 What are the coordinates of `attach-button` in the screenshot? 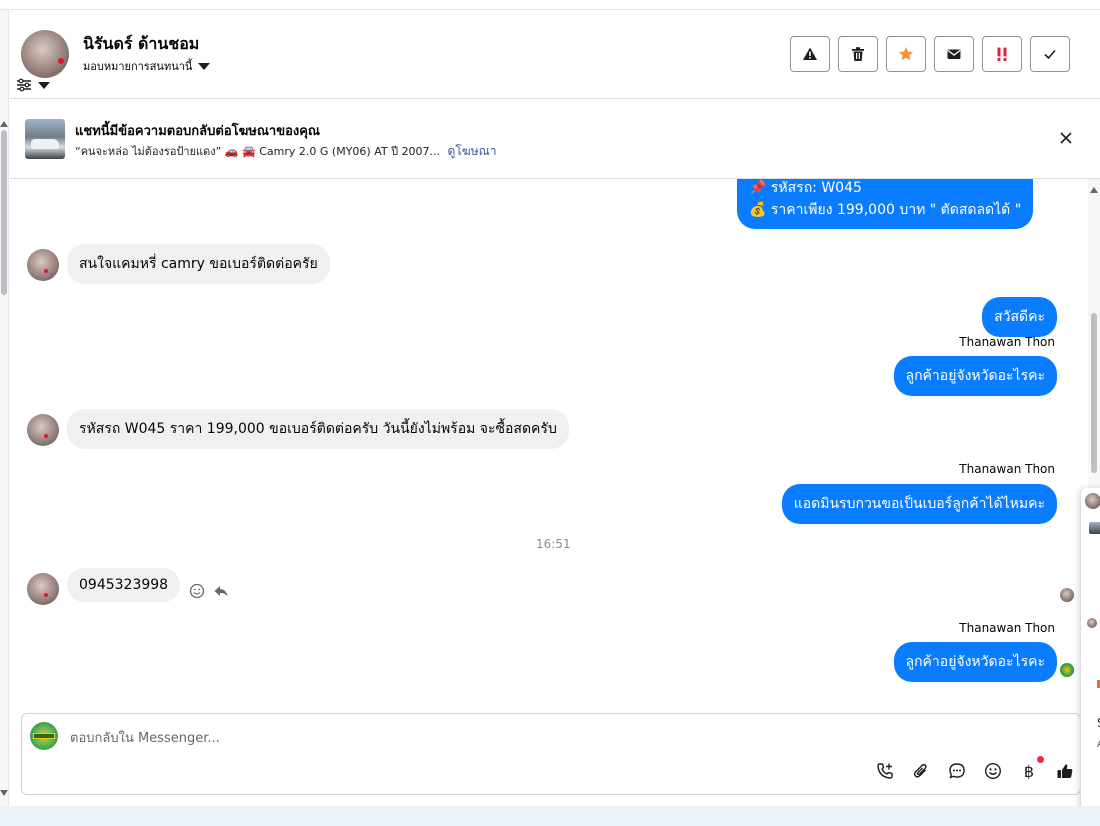 It's located at (921, 771).